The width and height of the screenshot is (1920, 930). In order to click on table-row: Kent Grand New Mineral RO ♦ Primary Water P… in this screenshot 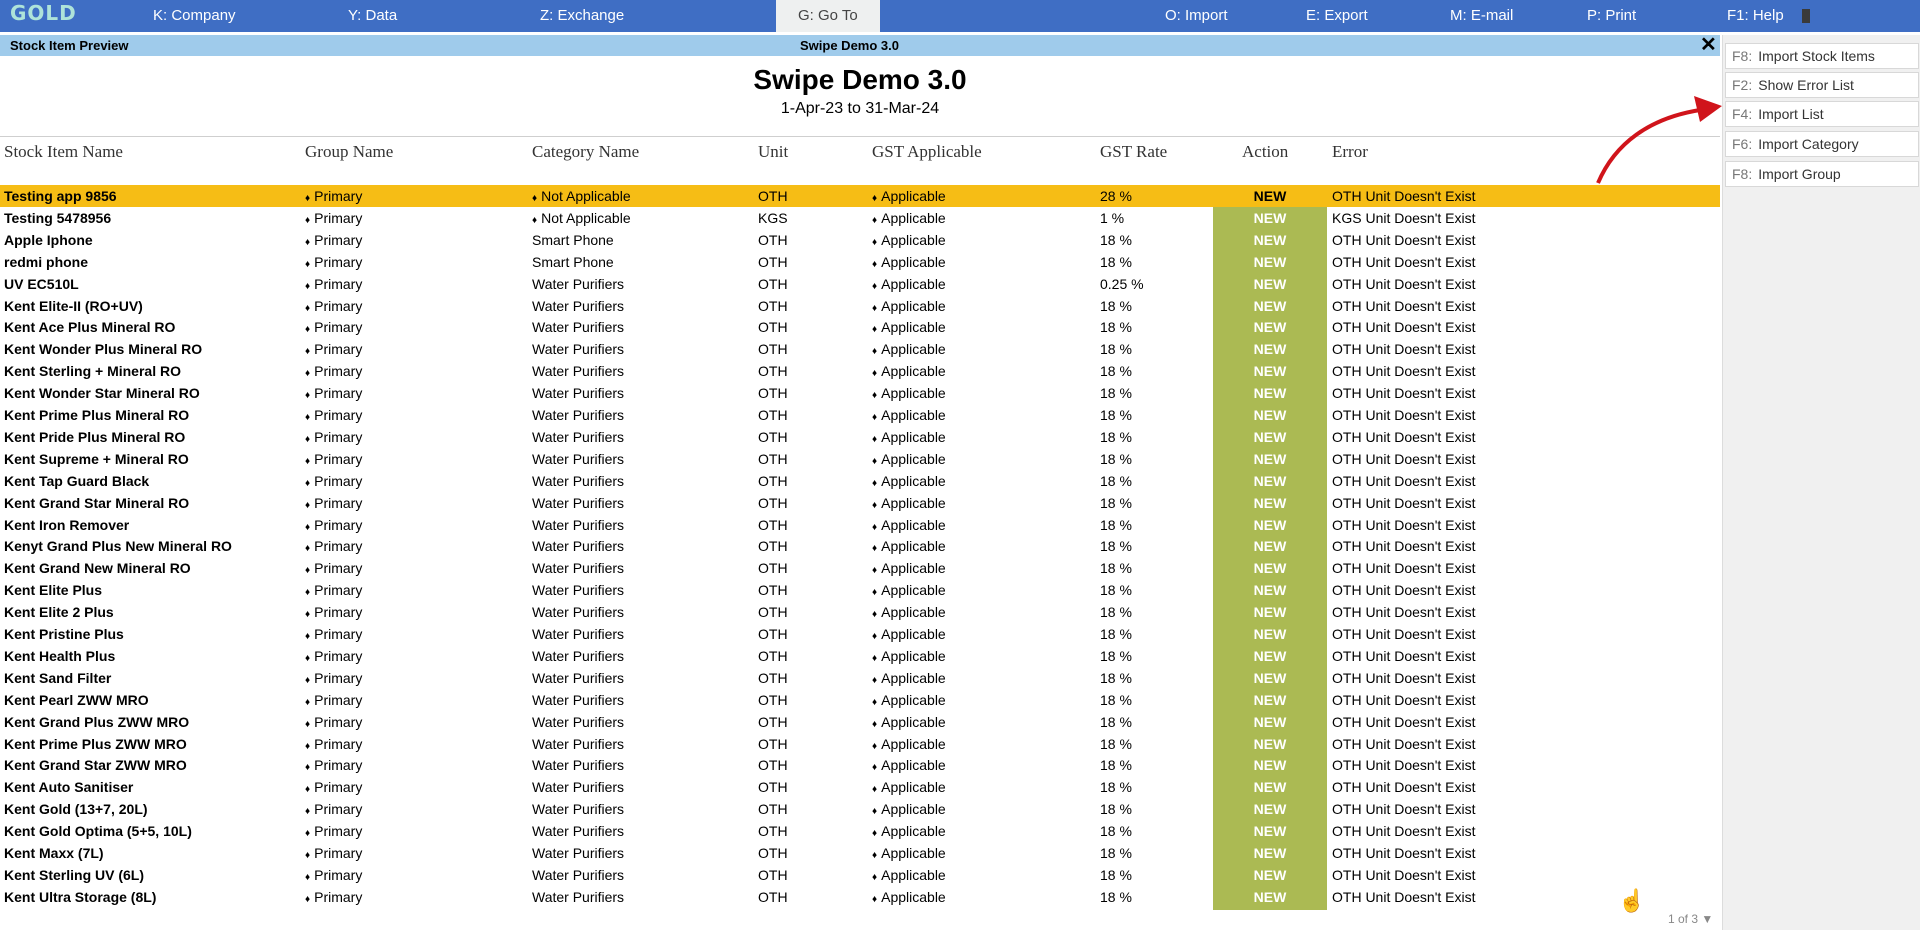, I will do `click(860, 568)`.